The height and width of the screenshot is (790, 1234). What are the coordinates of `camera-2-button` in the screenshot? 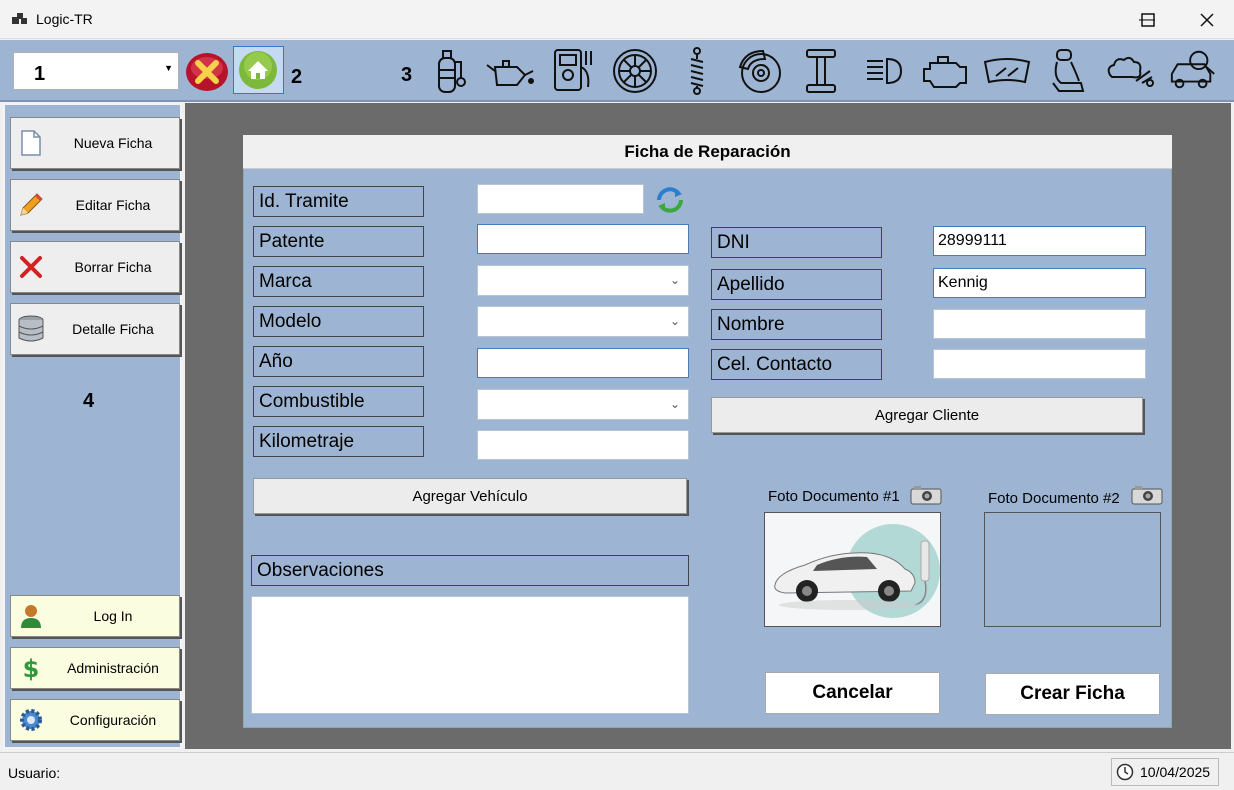 It's located at (1147, 495).